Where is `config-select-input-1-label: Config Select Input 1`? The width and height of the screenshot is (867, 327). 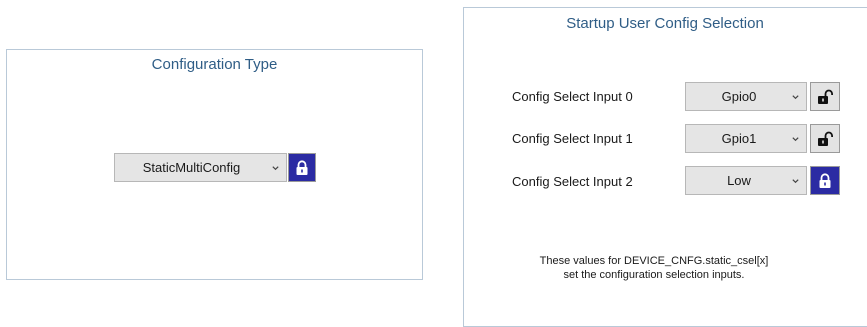
config-select-input-1-label: Config Select Input 1 is located at coordinates (572, 138).